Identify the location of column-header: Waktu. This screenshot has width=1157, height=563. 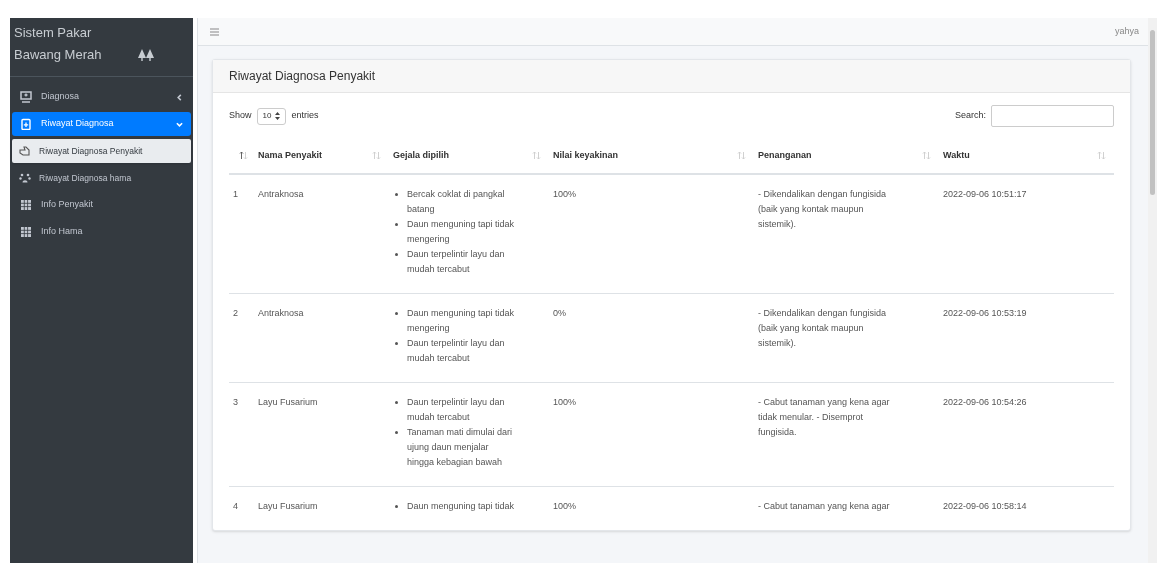
(956, 155).